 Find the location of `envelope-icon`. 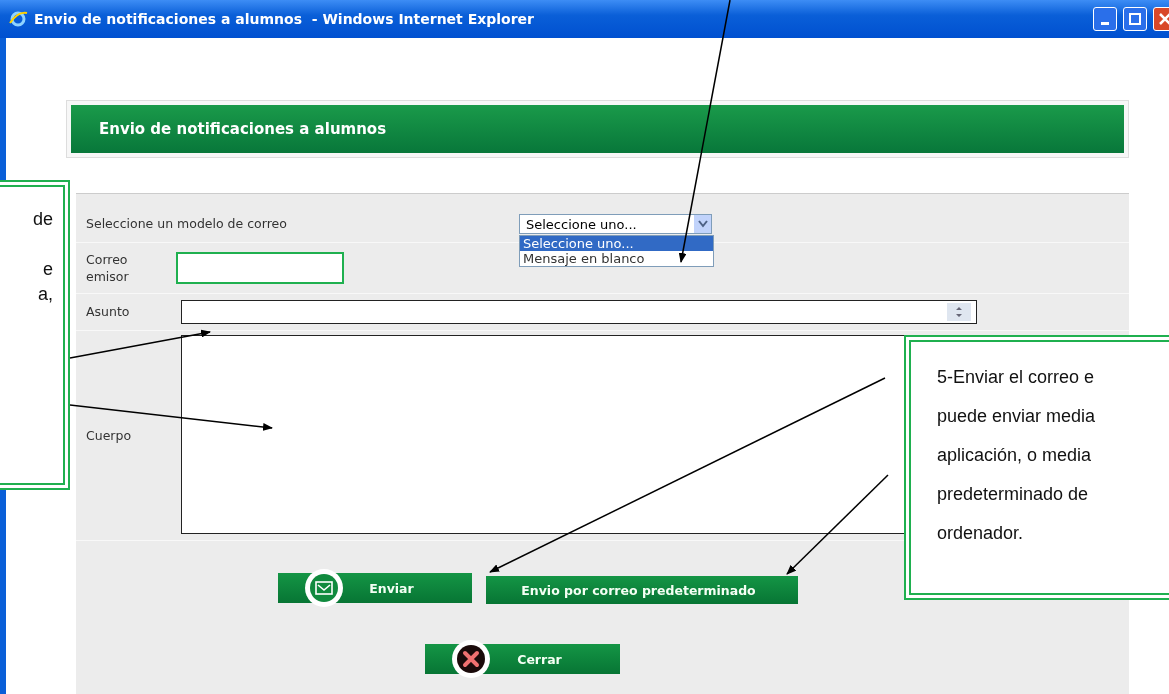

envelope-icon is located at coordinates (323, 588).